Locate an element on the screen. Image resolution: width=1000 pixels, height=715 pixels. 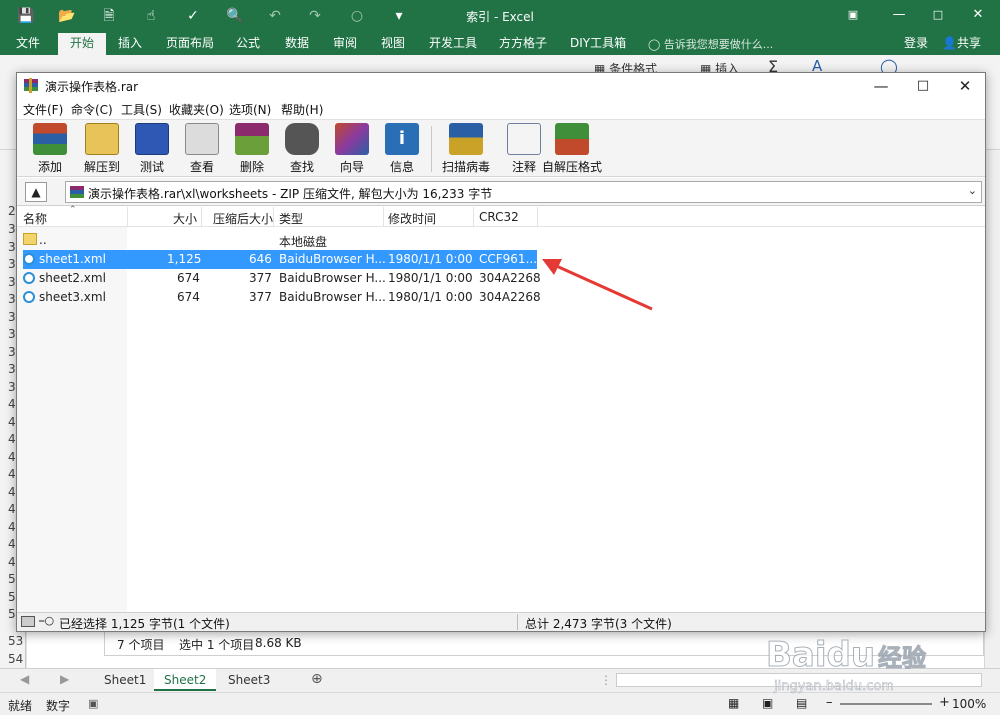
menu-file: 文件(F) is located at coordinates (43, 109).